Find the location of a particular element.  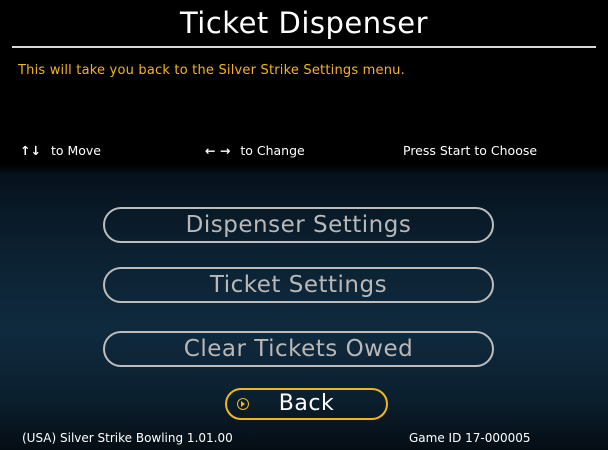

help-start: Press Start to Choose is located at coordinates (470, 150).